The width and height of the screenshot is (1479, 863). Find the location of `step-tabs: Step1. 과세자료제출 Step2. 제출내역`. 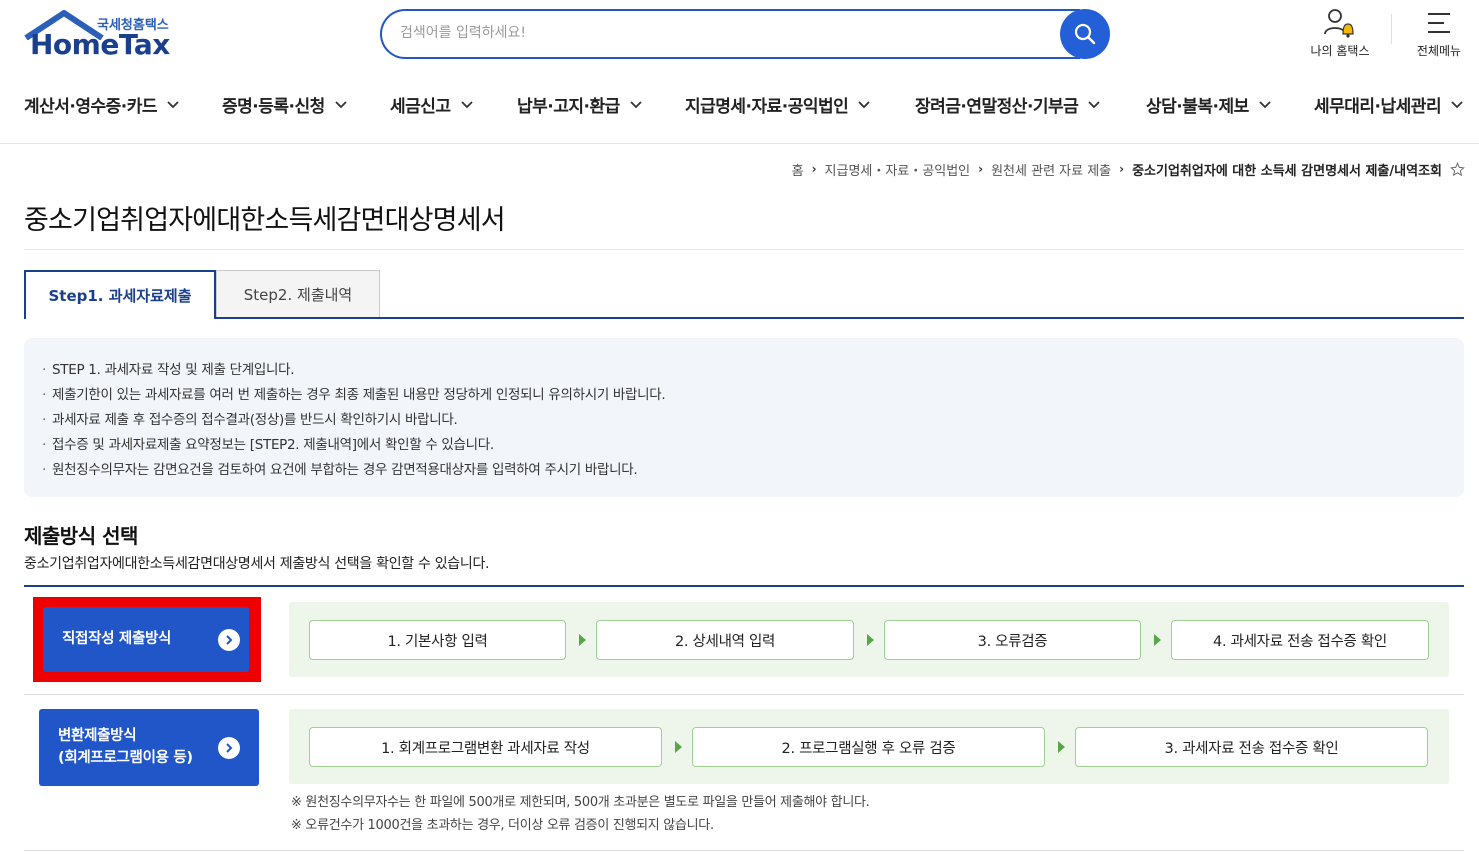

step-tabs: Step1. 과세자료제출 Step2. 제출내역 is located at coordinates (744, 294).